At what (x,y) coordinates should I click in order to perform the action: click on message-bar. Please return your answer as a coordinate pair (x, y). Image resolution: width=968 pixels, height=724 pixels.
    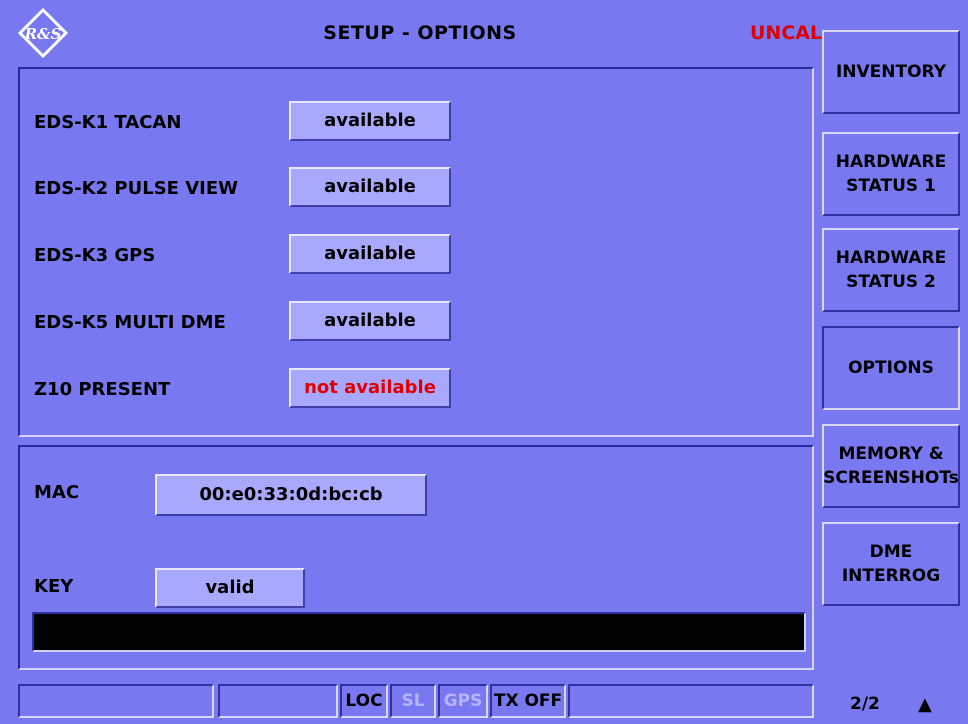
    Looking at the image, I should click on (419, 632).